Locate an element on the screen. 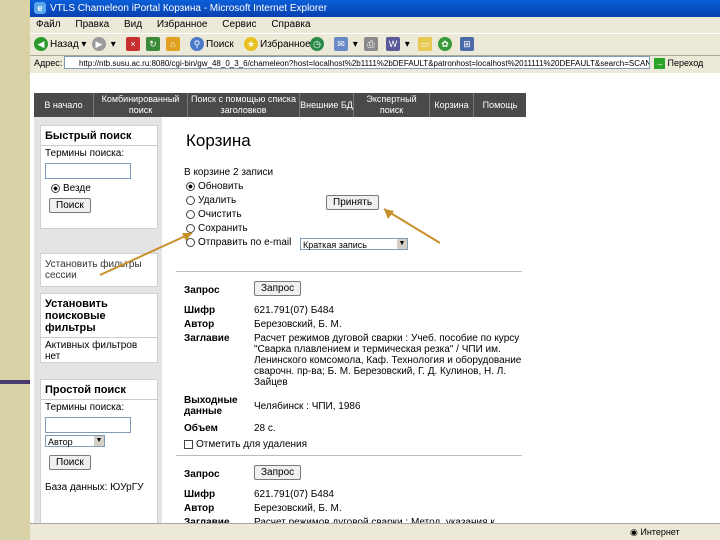  ie-icon: e is located at coordinates (40, 8).